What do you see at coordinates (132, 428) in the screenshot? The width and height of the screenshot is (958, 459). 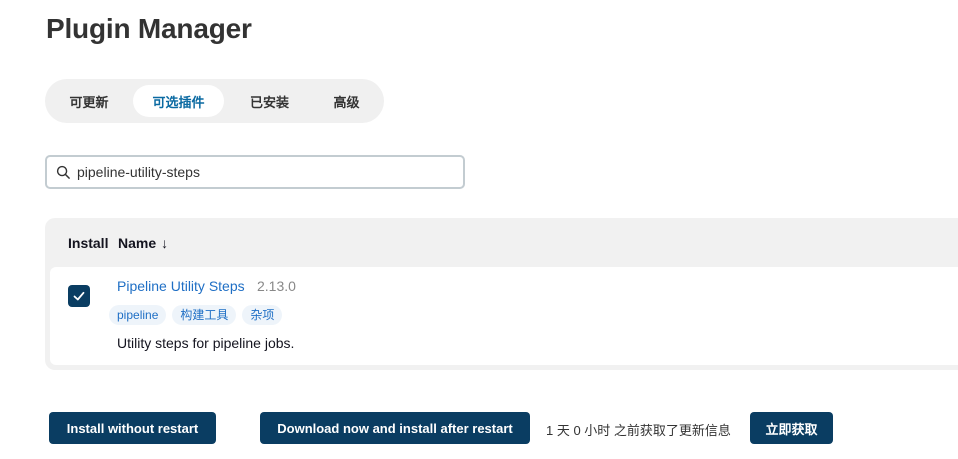 I see `install-without-restart-button: Install without restart` at bounding box center [132, 428].